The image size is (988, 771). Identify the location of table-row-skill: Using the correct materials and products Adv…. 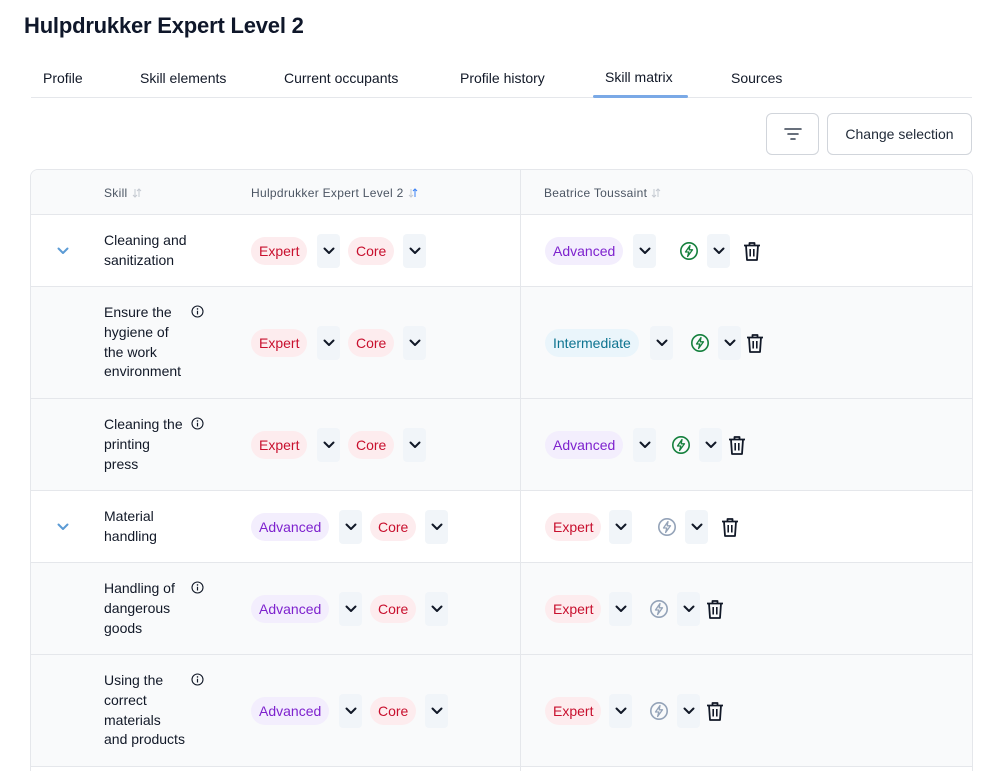
(501, 711).